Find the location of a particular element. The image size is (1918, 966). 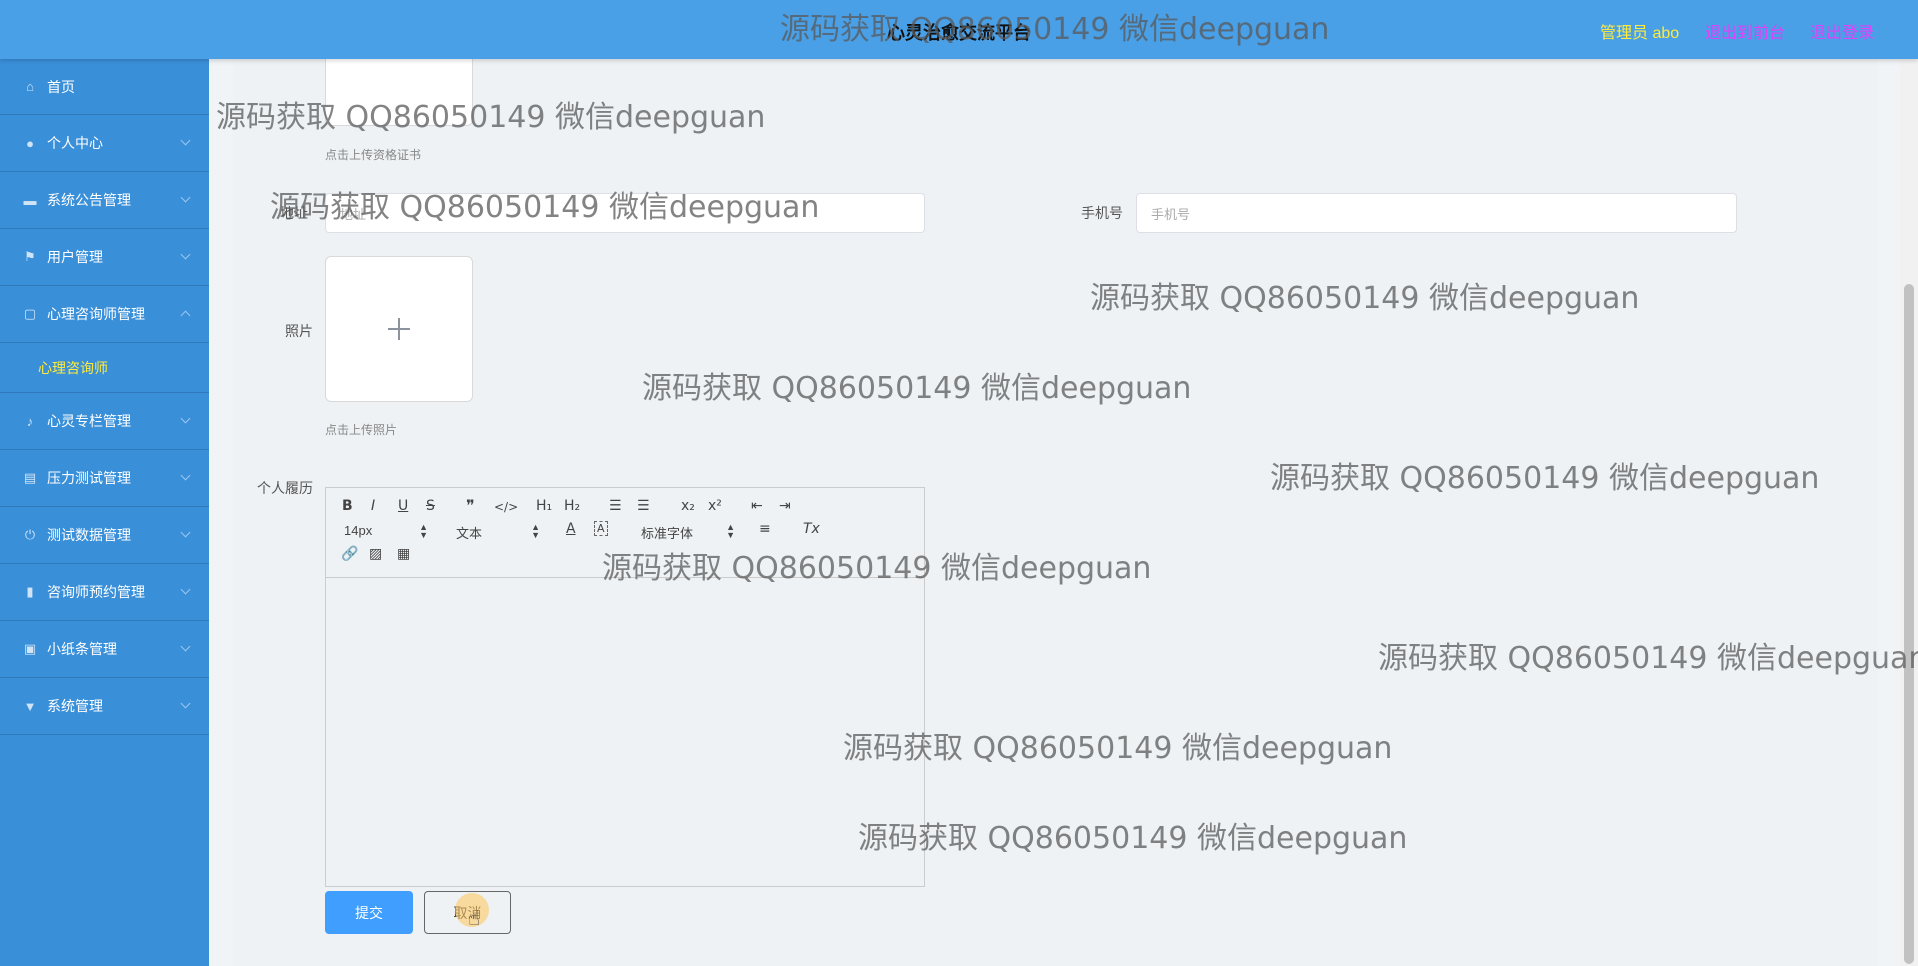

sidebar-item-users: ⚑ 用户管理 is located at coordinates (104, 257).